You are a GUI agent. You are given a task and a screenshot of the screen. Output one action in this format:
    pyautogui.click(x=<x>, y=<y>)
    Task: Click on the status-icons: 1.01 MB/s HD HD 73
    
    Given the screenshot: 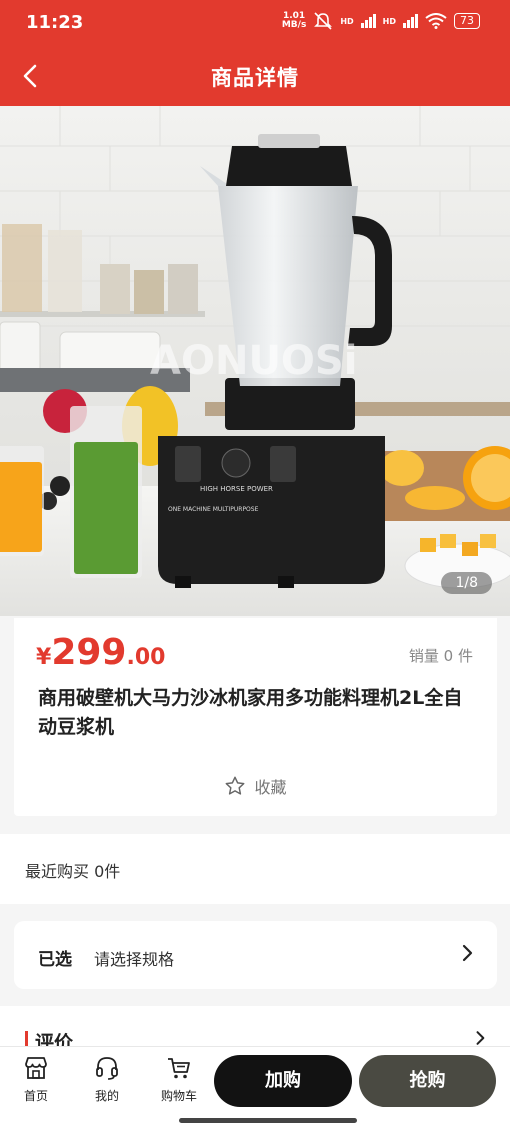 What is the action you would take?
    pyautogui.click(x=381, y=21)
    